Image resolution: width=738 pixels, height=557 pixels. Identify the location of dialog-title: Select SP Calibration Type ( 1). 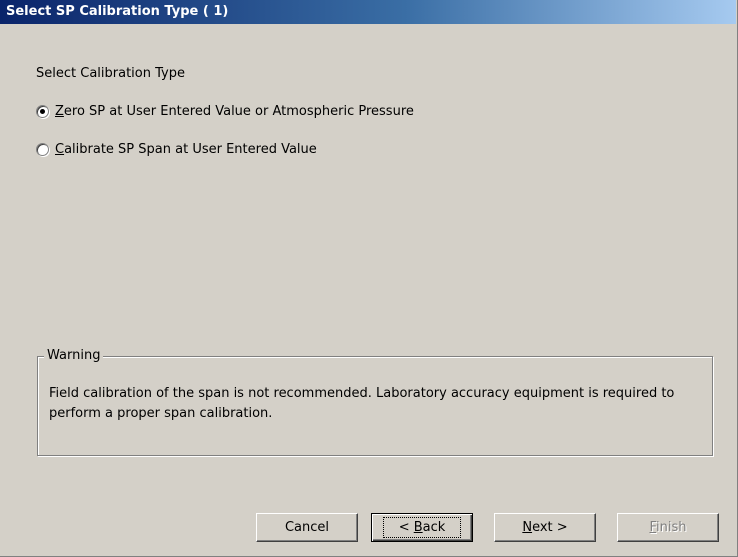
(117, 11).